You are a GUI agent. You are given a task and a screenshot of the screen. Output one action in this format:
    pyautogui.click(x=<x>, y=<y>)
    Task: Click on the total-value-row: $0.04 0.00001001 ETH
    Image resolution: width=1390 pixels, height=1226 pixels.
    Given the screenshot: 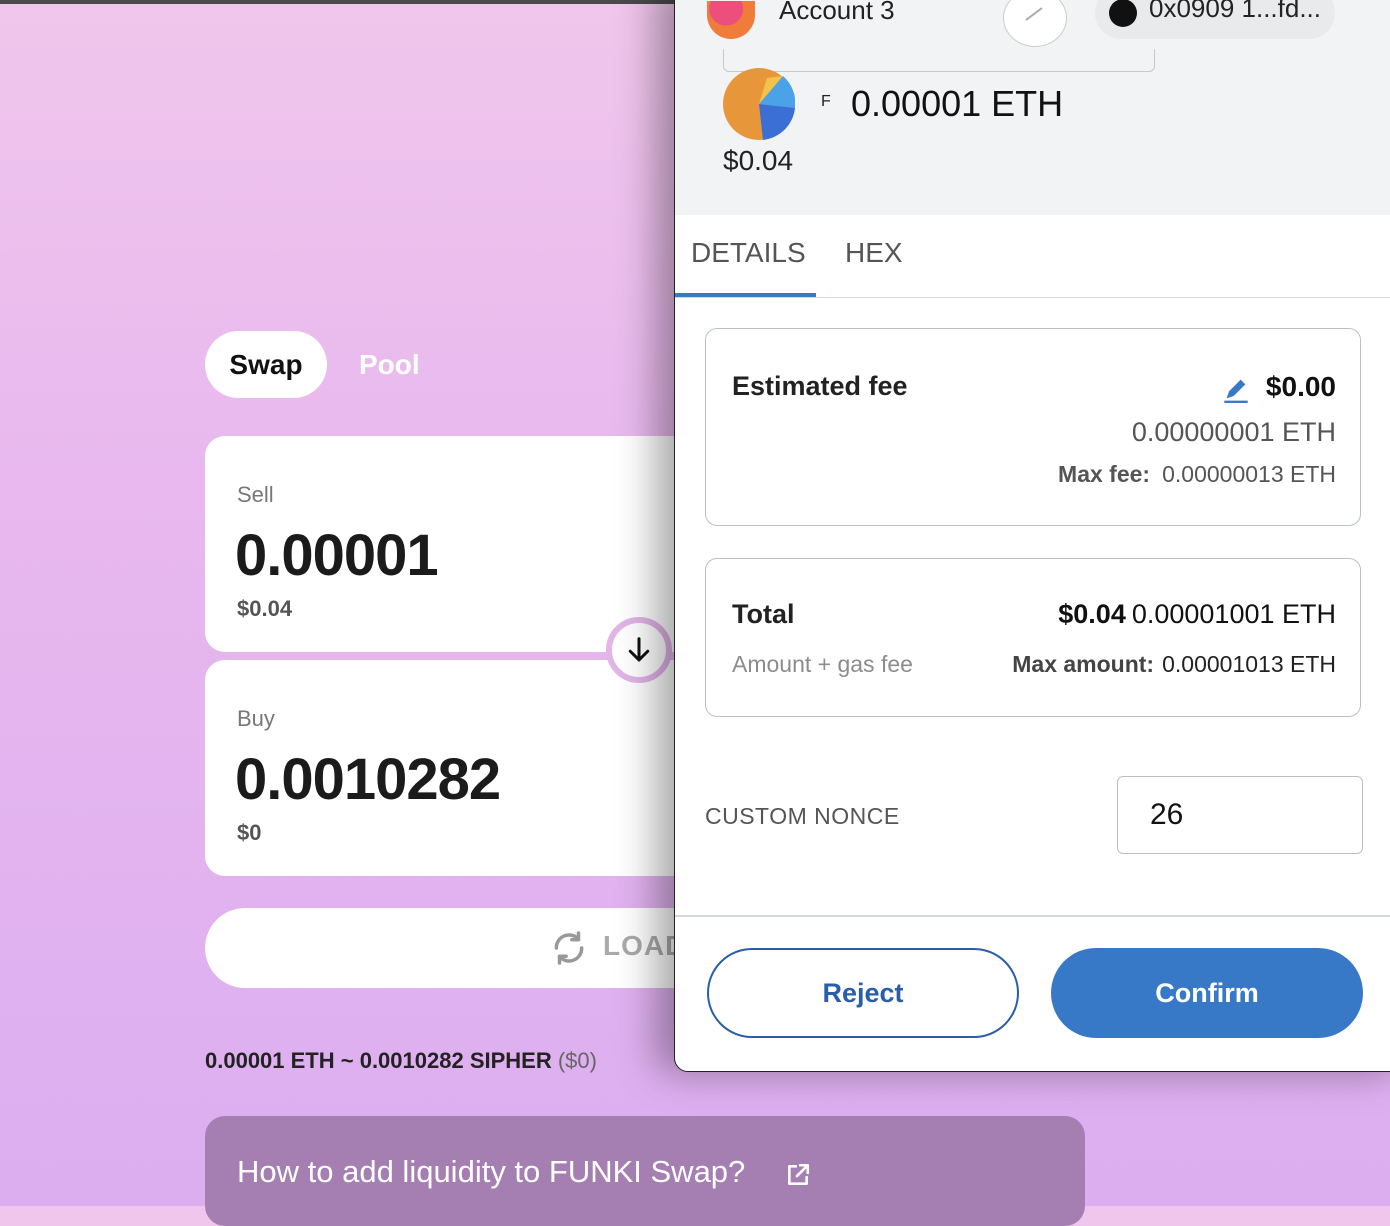 What is the action you would take?
    pyautogui.click(x=1197, y=614)
    